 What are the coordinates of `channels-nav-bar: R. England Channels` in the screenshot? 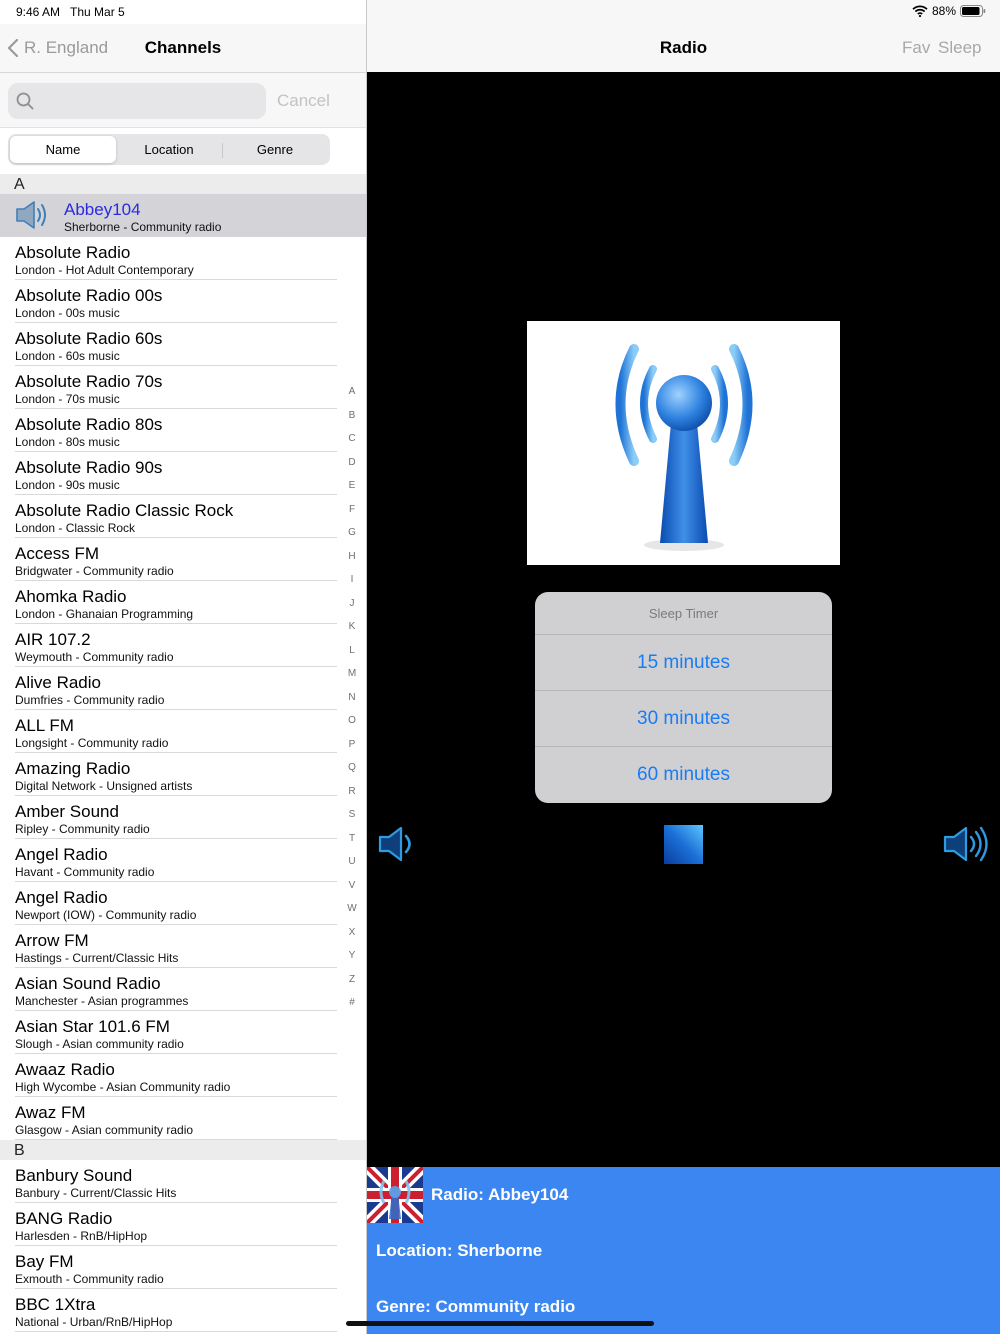 It's located at (183, 48).